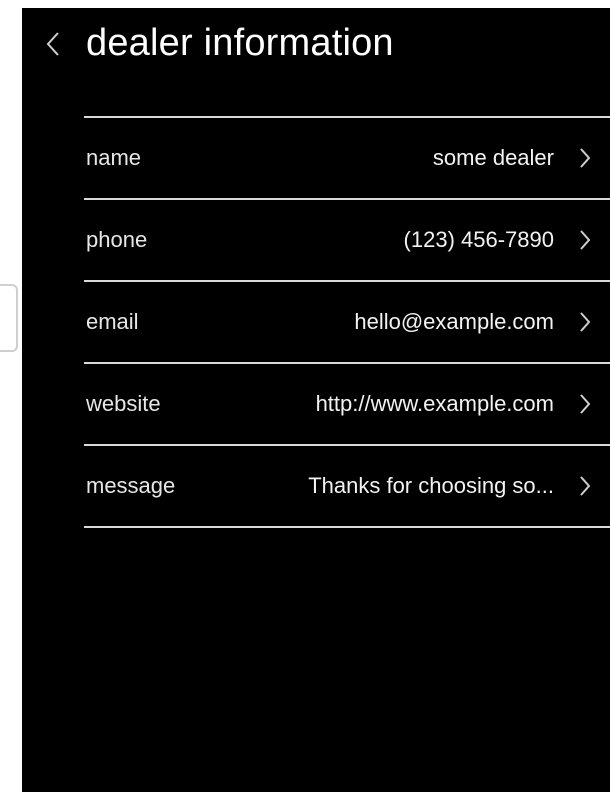  Describe the element at coordinates (434, 403) in the screenshot. I see `row-value: http://www.example.com` at that location.